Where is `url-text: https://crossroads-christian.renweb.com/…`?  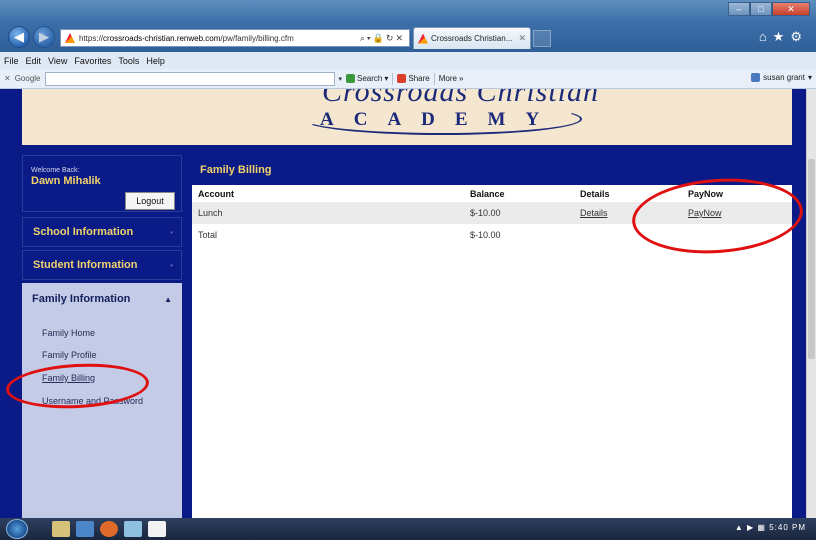 url-text: https://crossroads-christian.renweb.com/… is located at coordinates (186, 38).